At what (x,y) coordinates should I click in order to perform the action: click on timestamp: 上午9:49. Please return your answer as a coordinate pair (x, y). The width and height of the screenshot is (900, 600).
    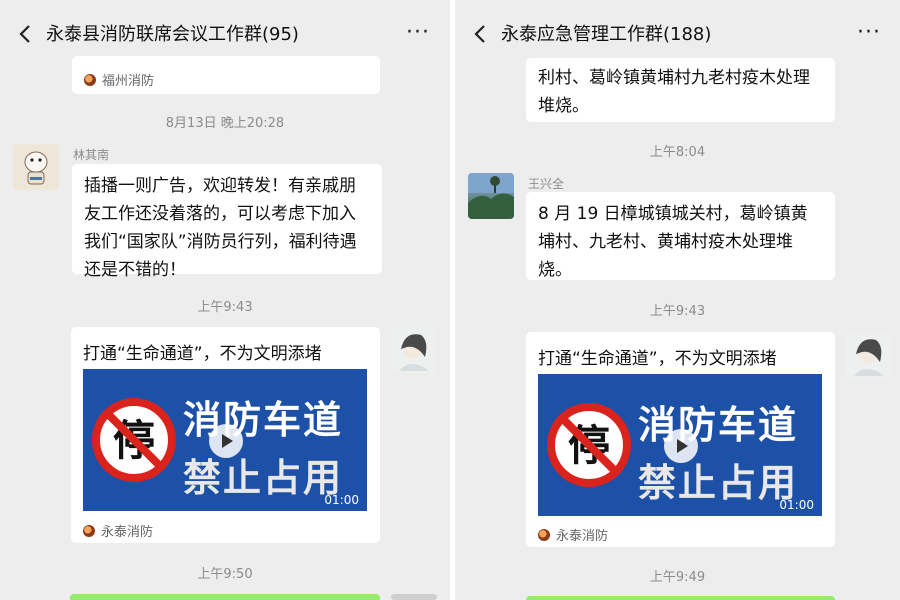
    Looking at the image, I should click on (677, 577).